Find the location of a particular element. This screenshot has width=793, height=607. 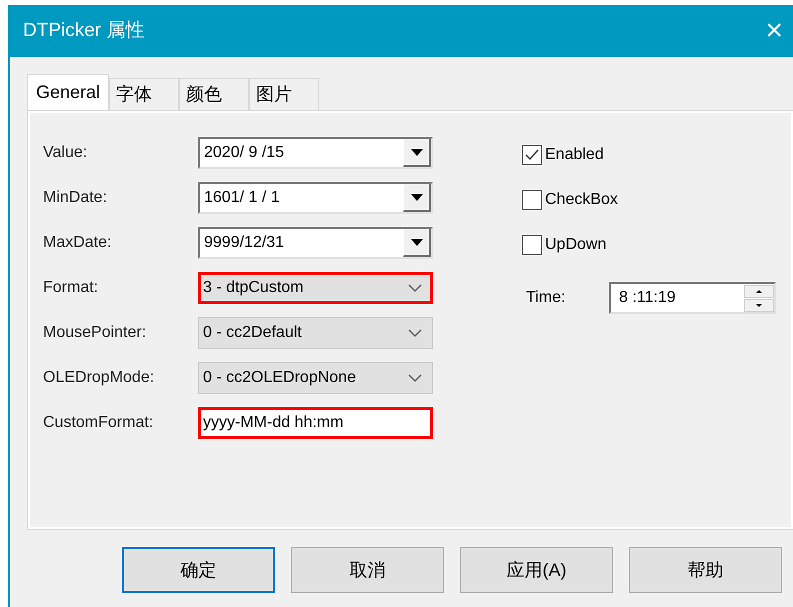

dialog-button: 帮助 is located at coordinates (705, 570).